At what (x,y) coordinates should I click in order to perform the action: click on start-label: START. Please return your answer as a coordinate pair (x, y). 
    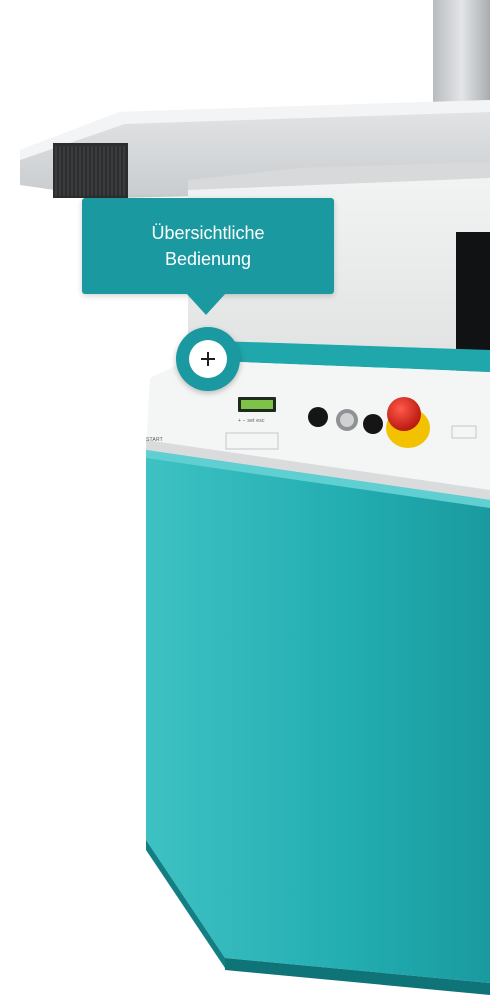
    Looking at the image, I should click on (154, 440).